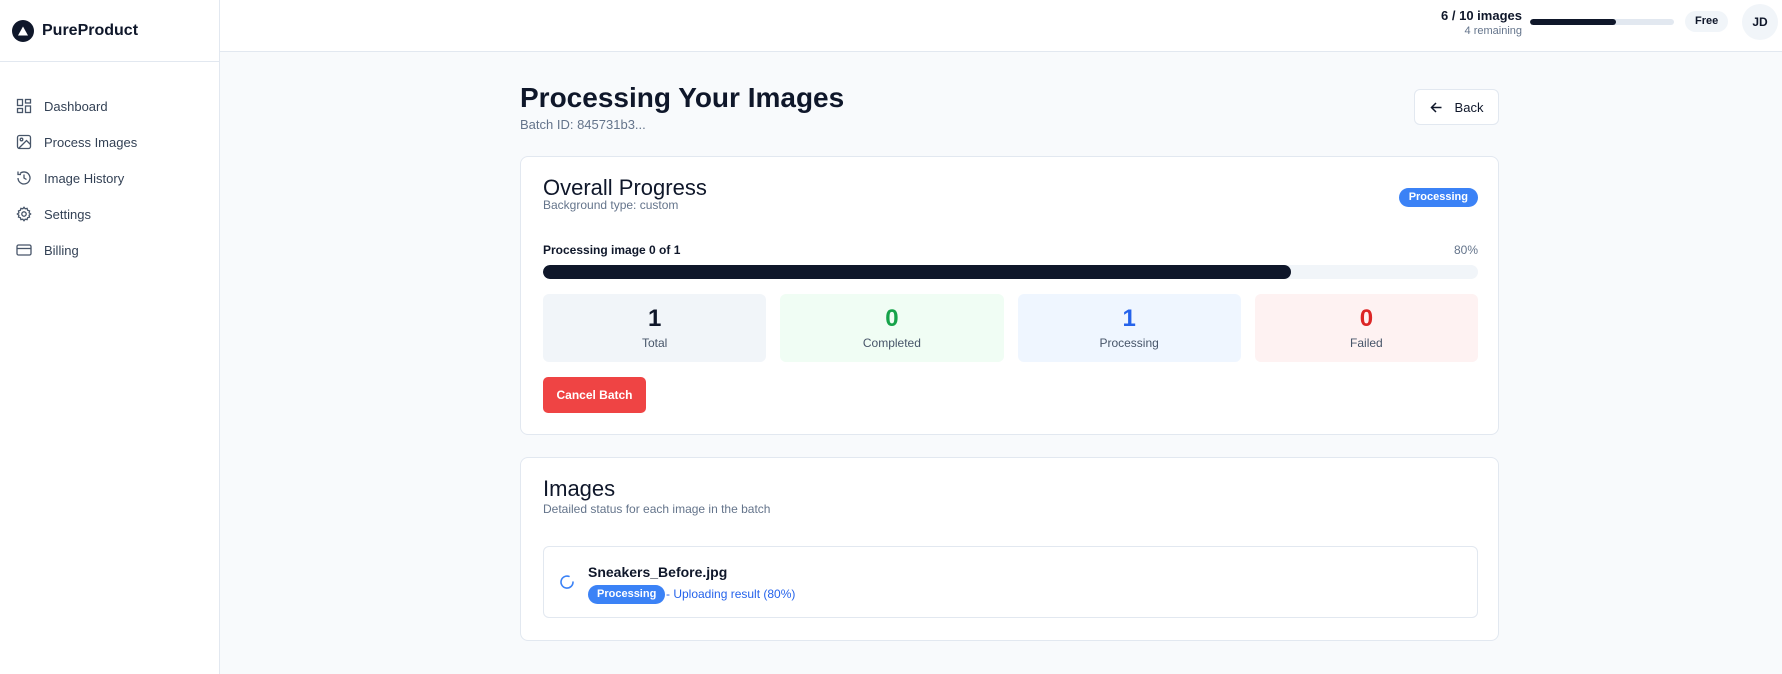 This screenshot has width=1782, height=674. What do you see at coordinates (1001, 26) in the screenshot?
I see `topbar: 6 / 10 images 4 remaining Free JD` at bounding box center [1001, 26].